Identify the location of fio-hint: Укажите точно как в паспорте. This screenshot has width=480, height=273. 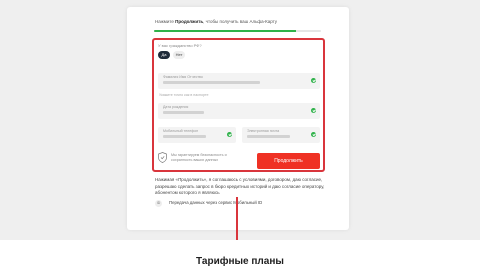
(184, 95).